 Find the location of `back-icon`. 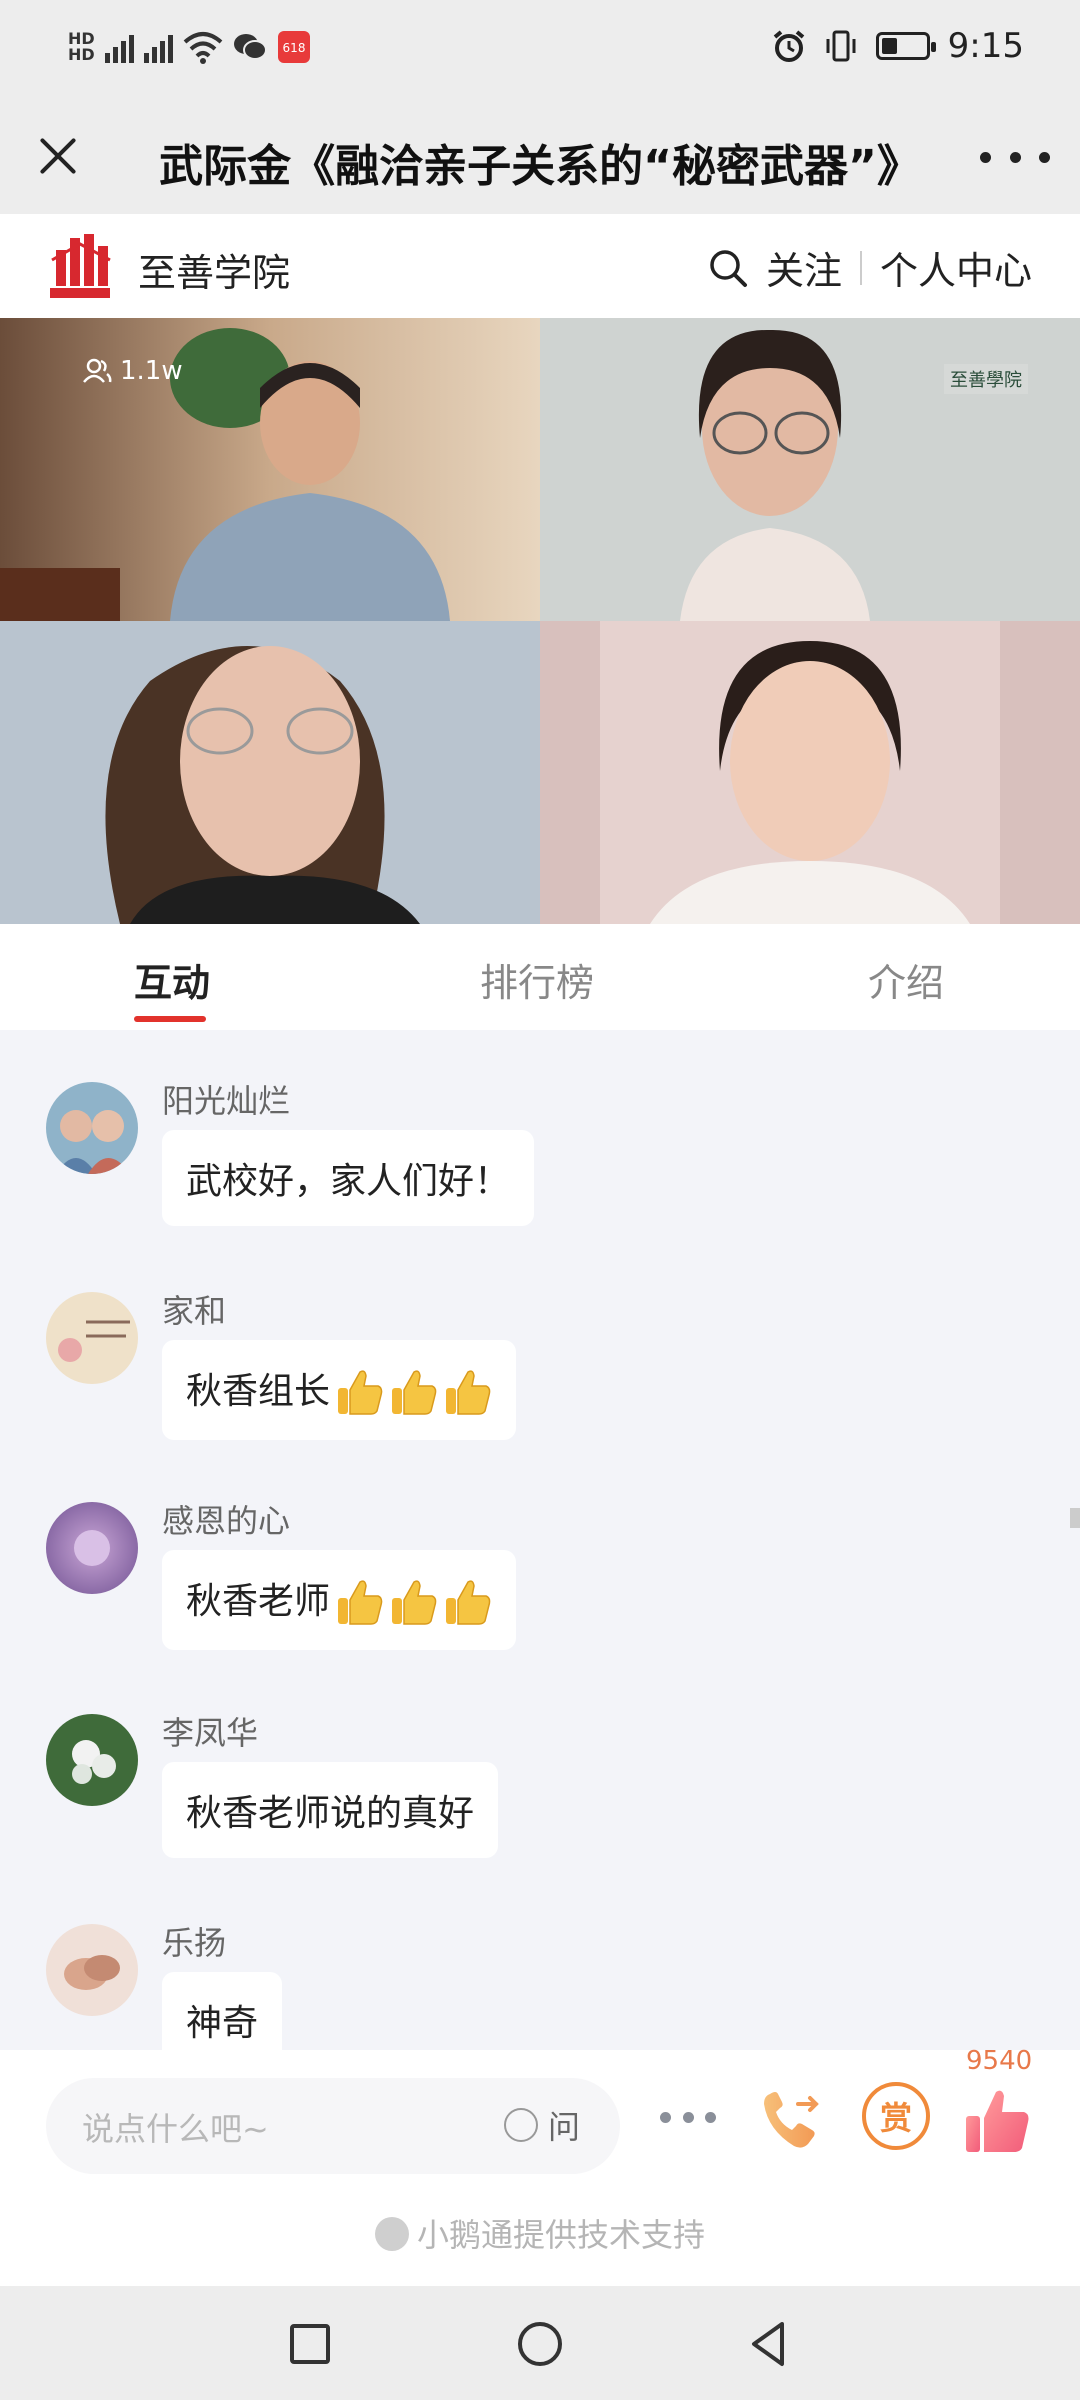

back-icon is located at coordinates (770, 2344).